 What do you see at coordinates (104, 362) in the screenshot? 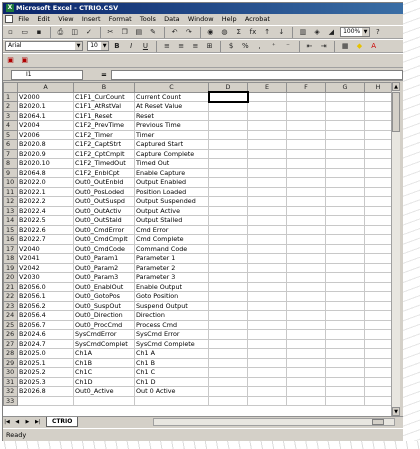
I see `table-cell: Ch1B` at bounding box center [104, 362].